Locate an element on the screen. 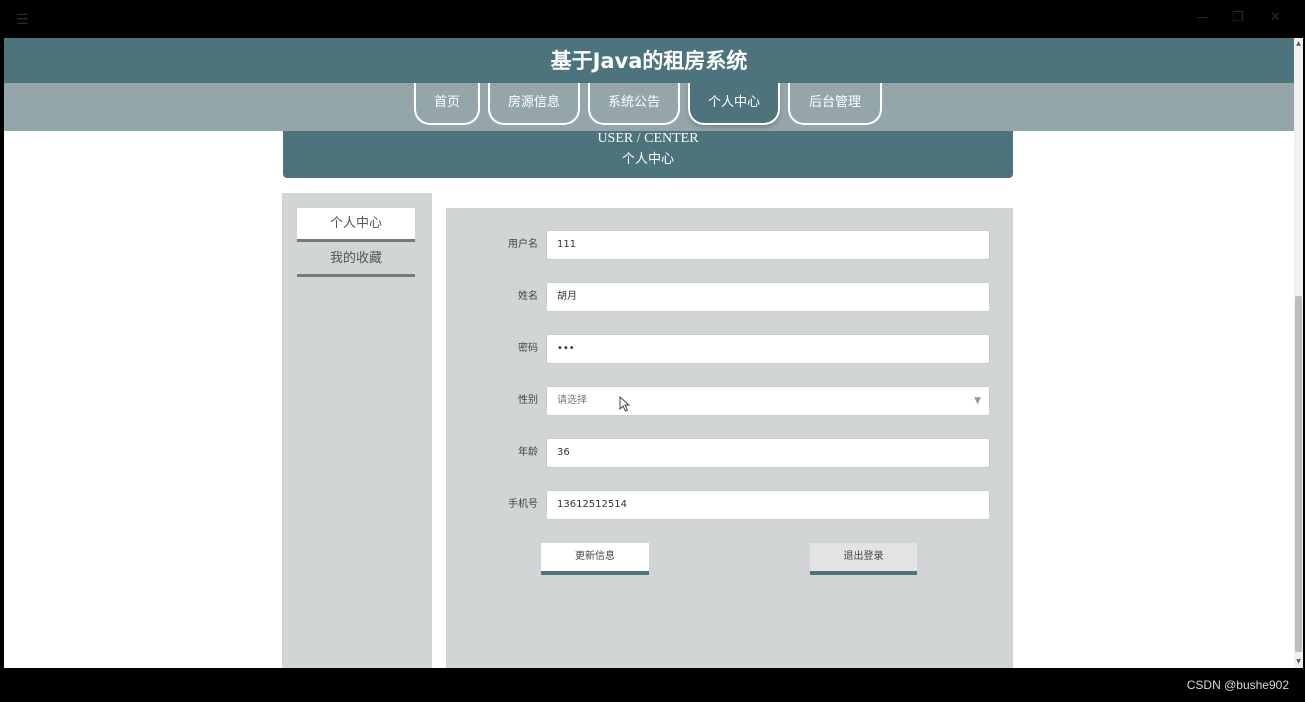 Image resolution: width=1305 pixels, height=702 pixels. user-sidebar: 个人中心 我的收藏 is located at coordinates (357, 430).